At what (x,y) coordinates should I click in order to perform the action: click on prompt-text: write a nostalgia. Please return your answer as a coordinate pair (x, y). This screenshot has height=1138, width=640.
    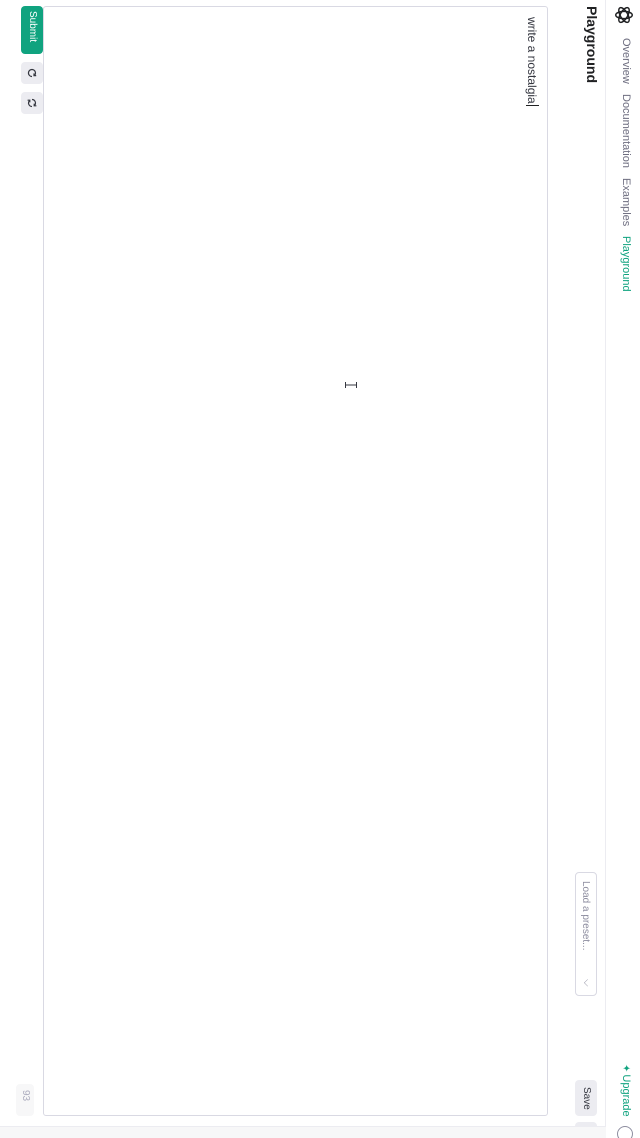
    Looking at the image, I should click on (532, 60).